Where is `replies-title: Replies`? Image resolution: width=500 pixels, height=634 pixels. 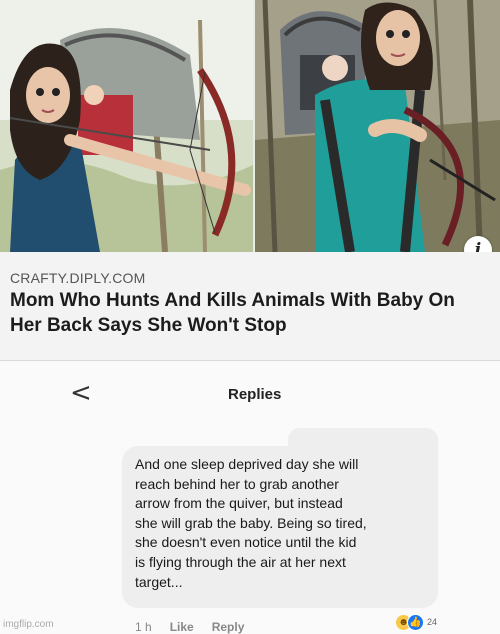 replies-title: Replies is located at coordinates (255, 394).